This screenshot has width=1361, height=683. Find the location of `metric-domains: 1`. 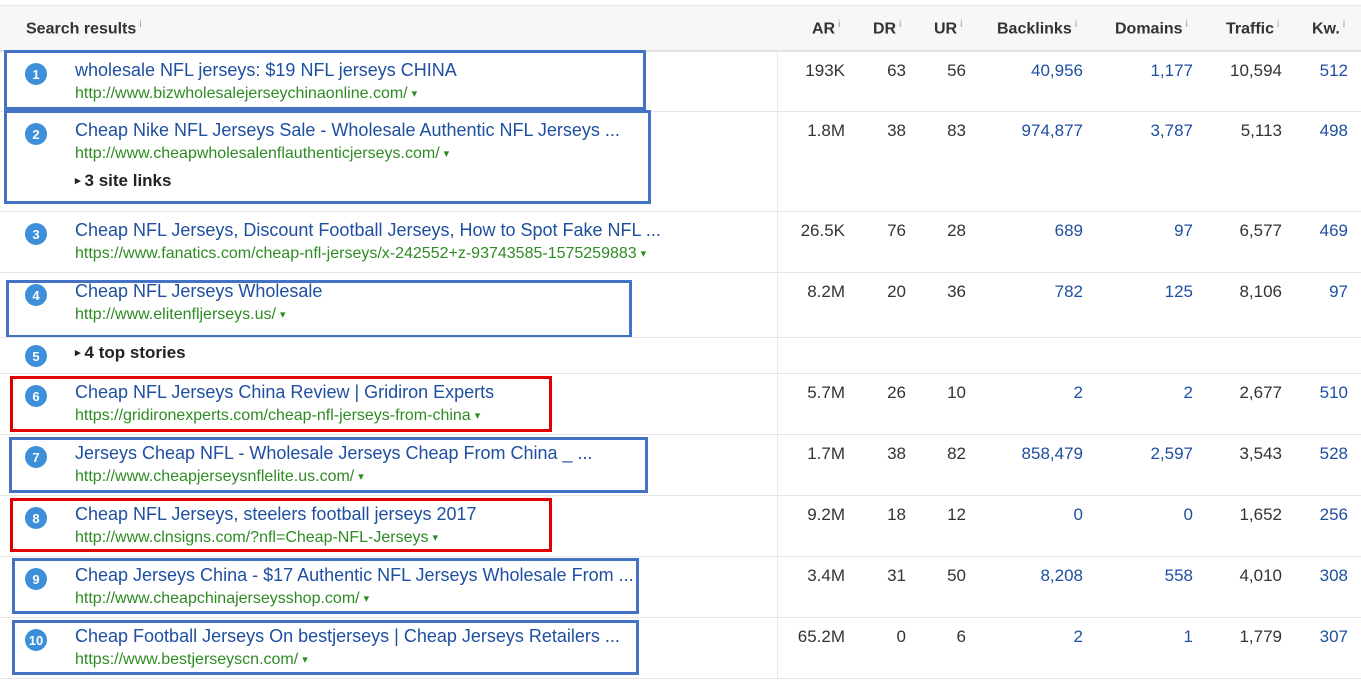

metric-domains: 1 is located at coordinates (1188, 637).